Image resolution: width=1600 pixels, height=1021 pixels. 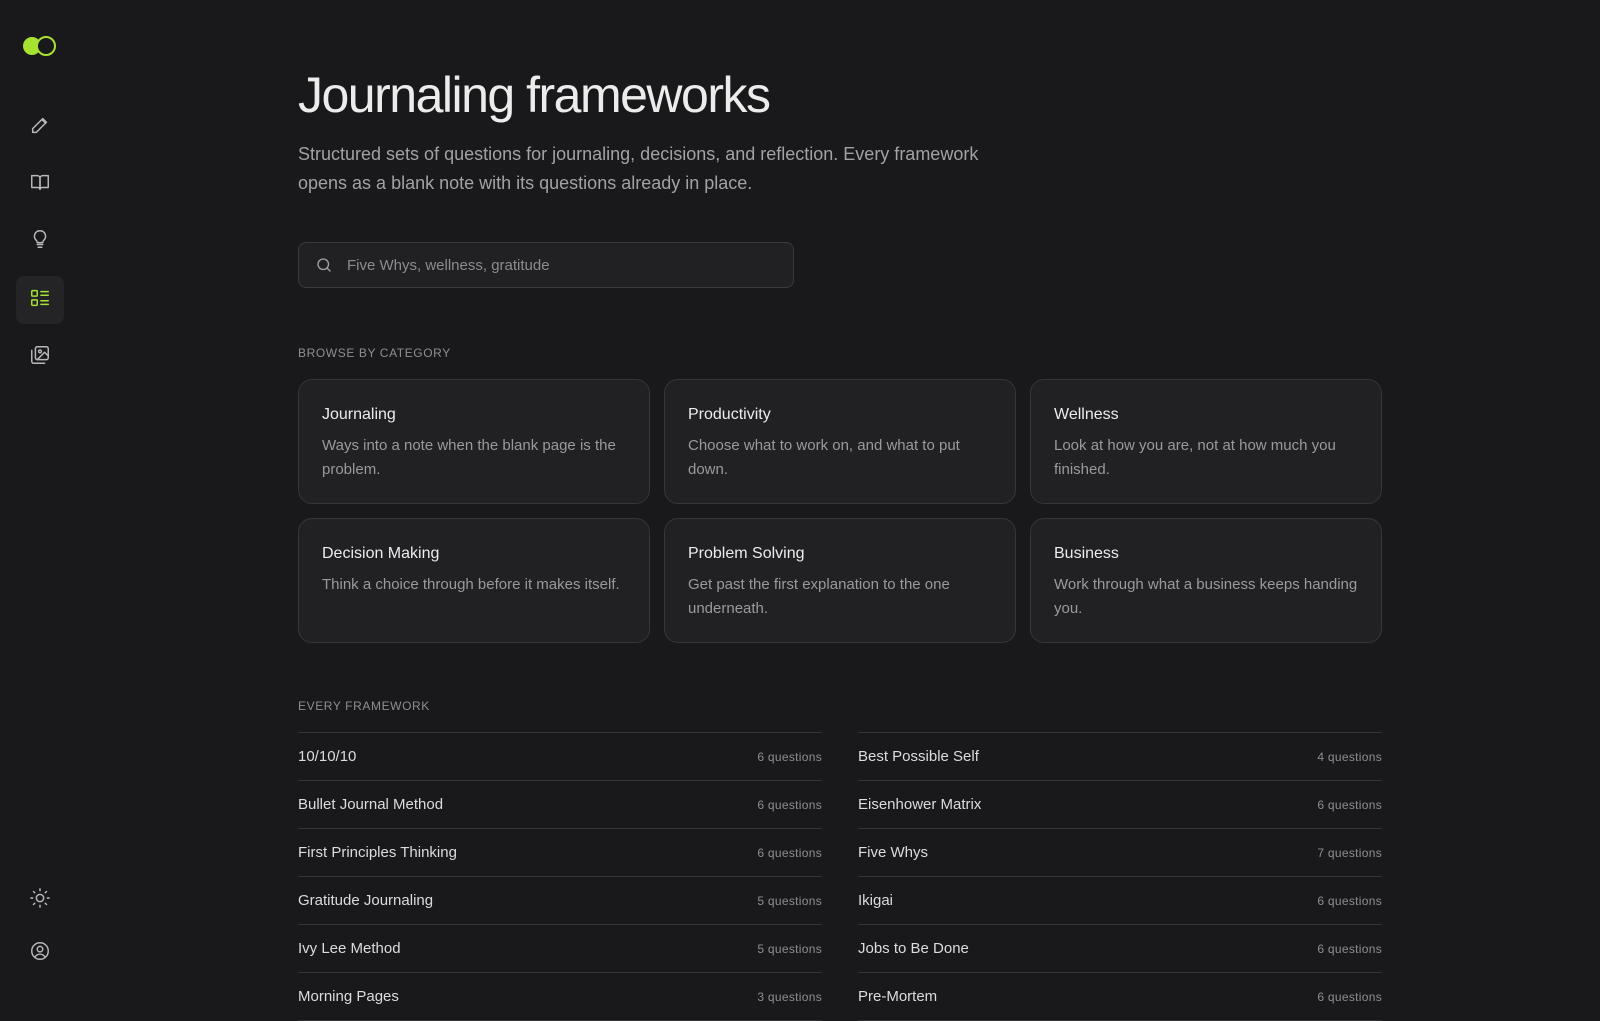 I want to click on nav-read, so click(x=40, y=184).